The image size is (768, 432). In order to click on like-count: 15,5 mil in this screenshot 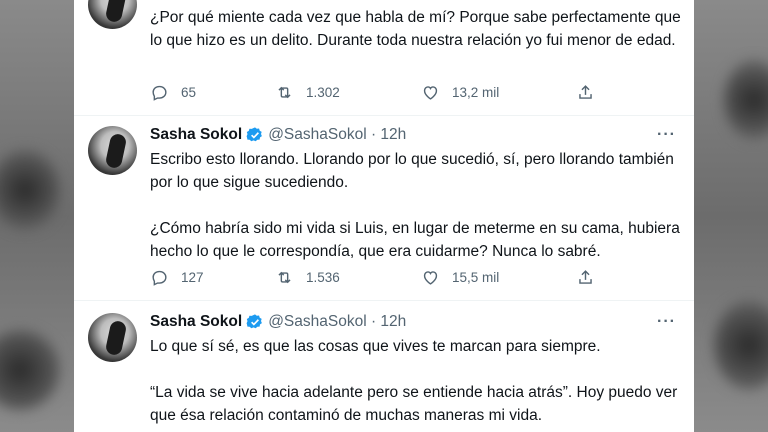, I will do `click(476, 277)`.